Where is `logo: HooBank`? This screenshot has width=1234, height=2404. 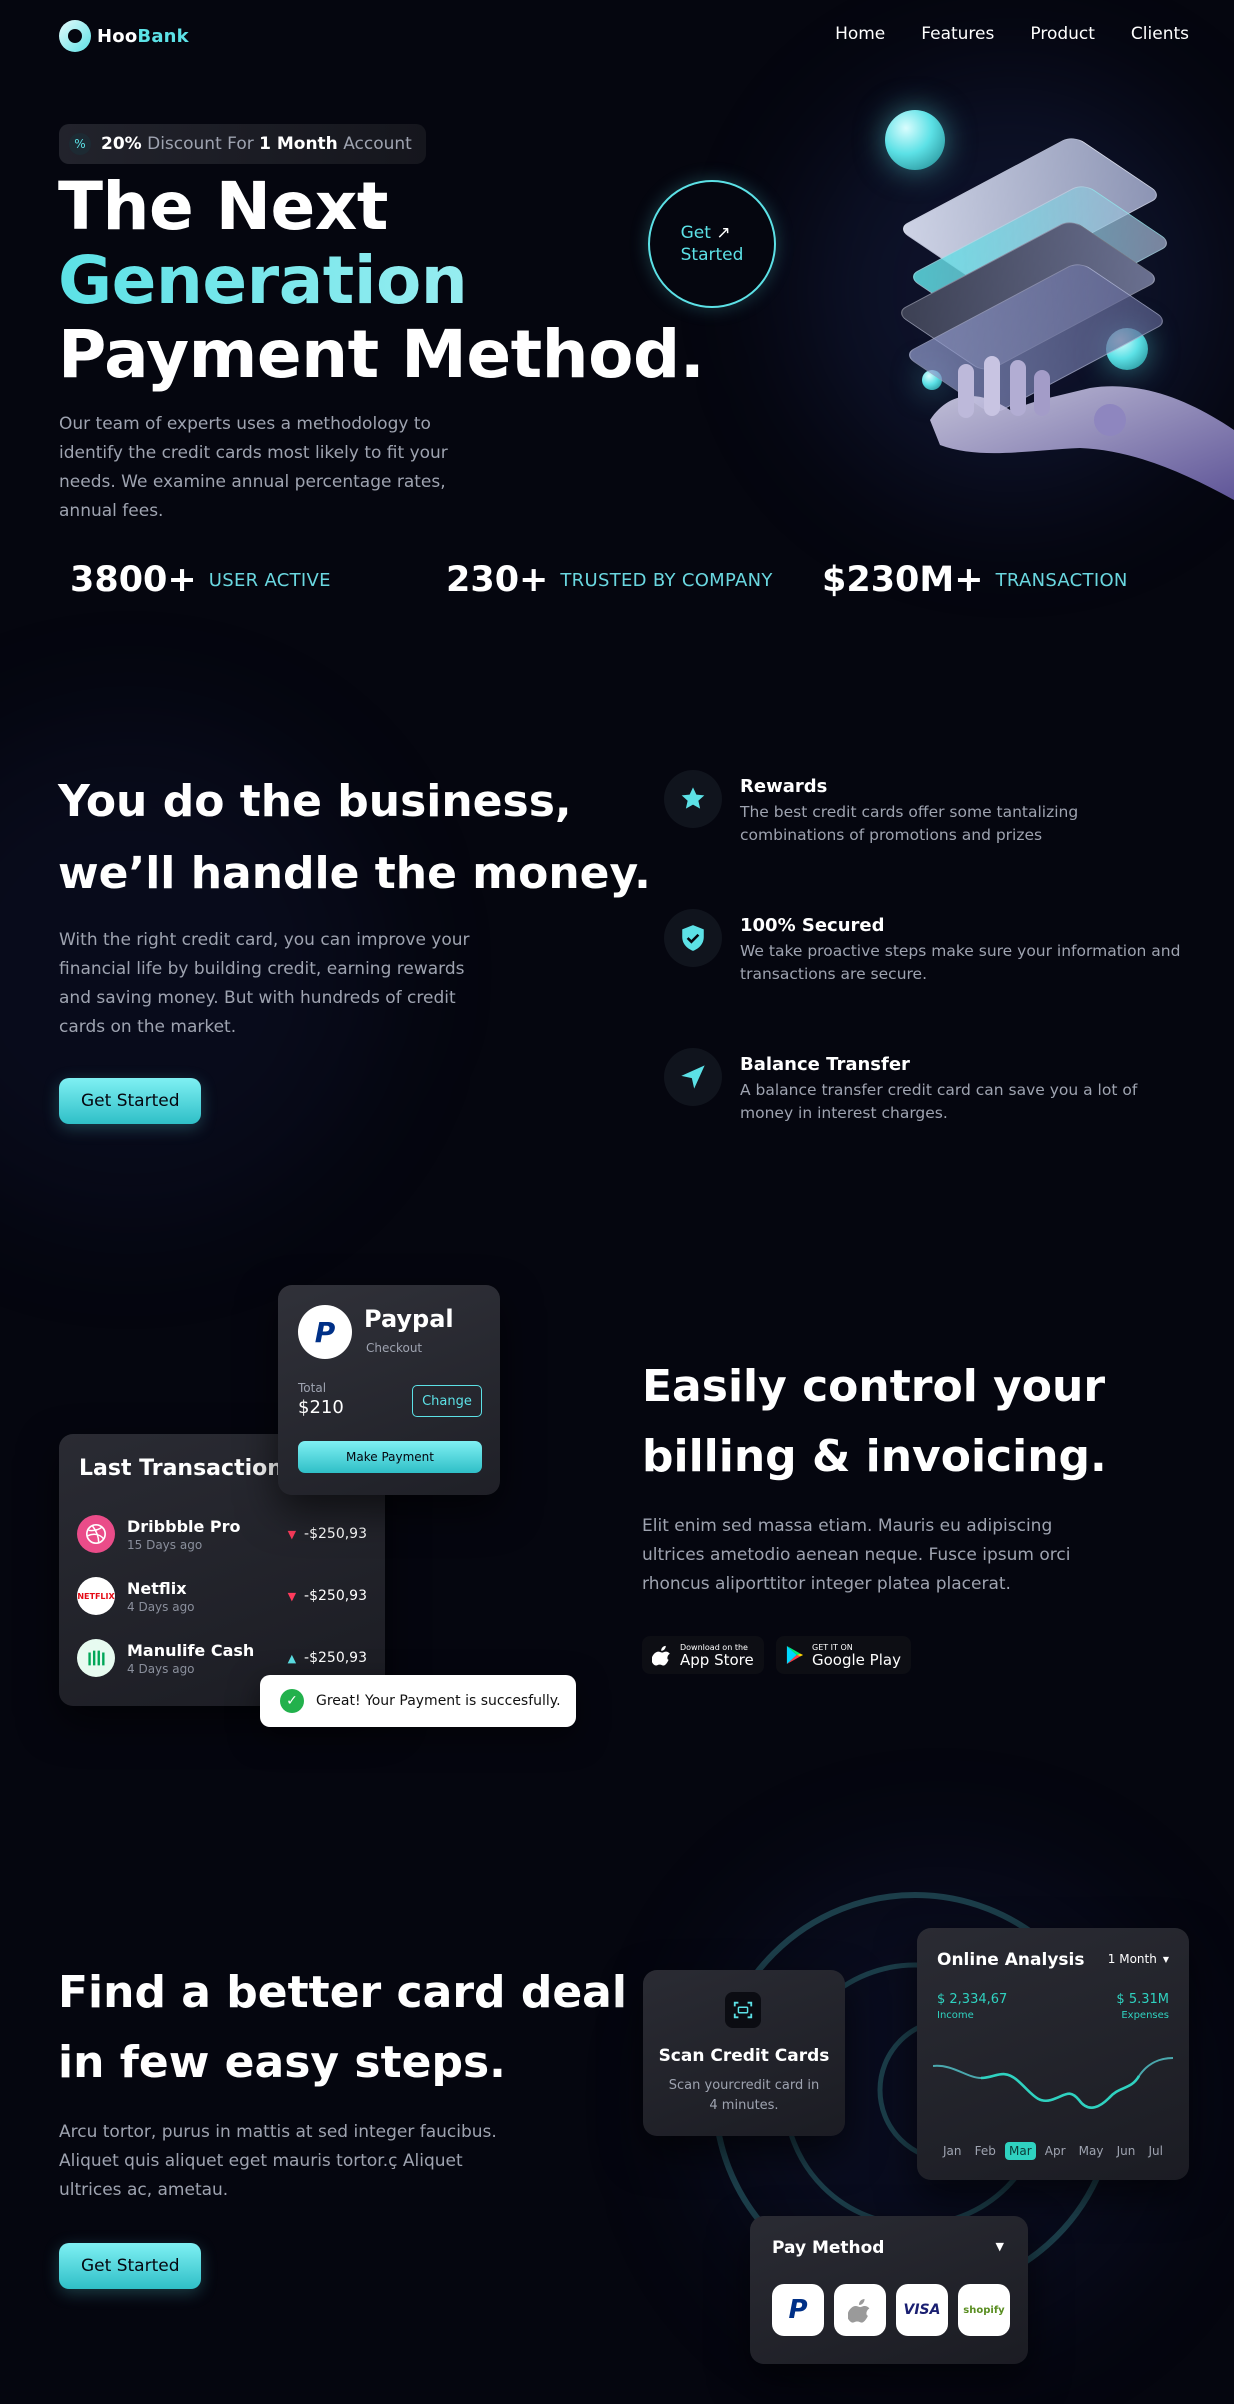
logo: HooBank is located at coordinates (124, 36).